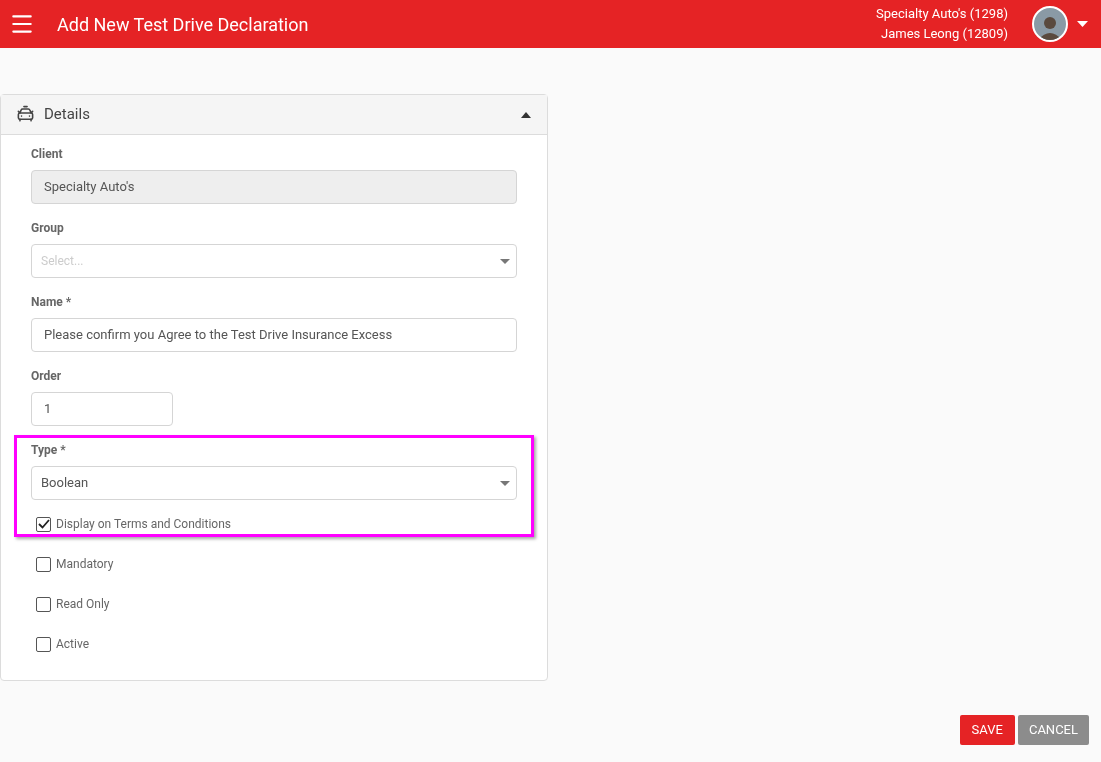  Describe the element at coordinates (47, 154) in the screenshot. I see `field-label: Client` at that location.